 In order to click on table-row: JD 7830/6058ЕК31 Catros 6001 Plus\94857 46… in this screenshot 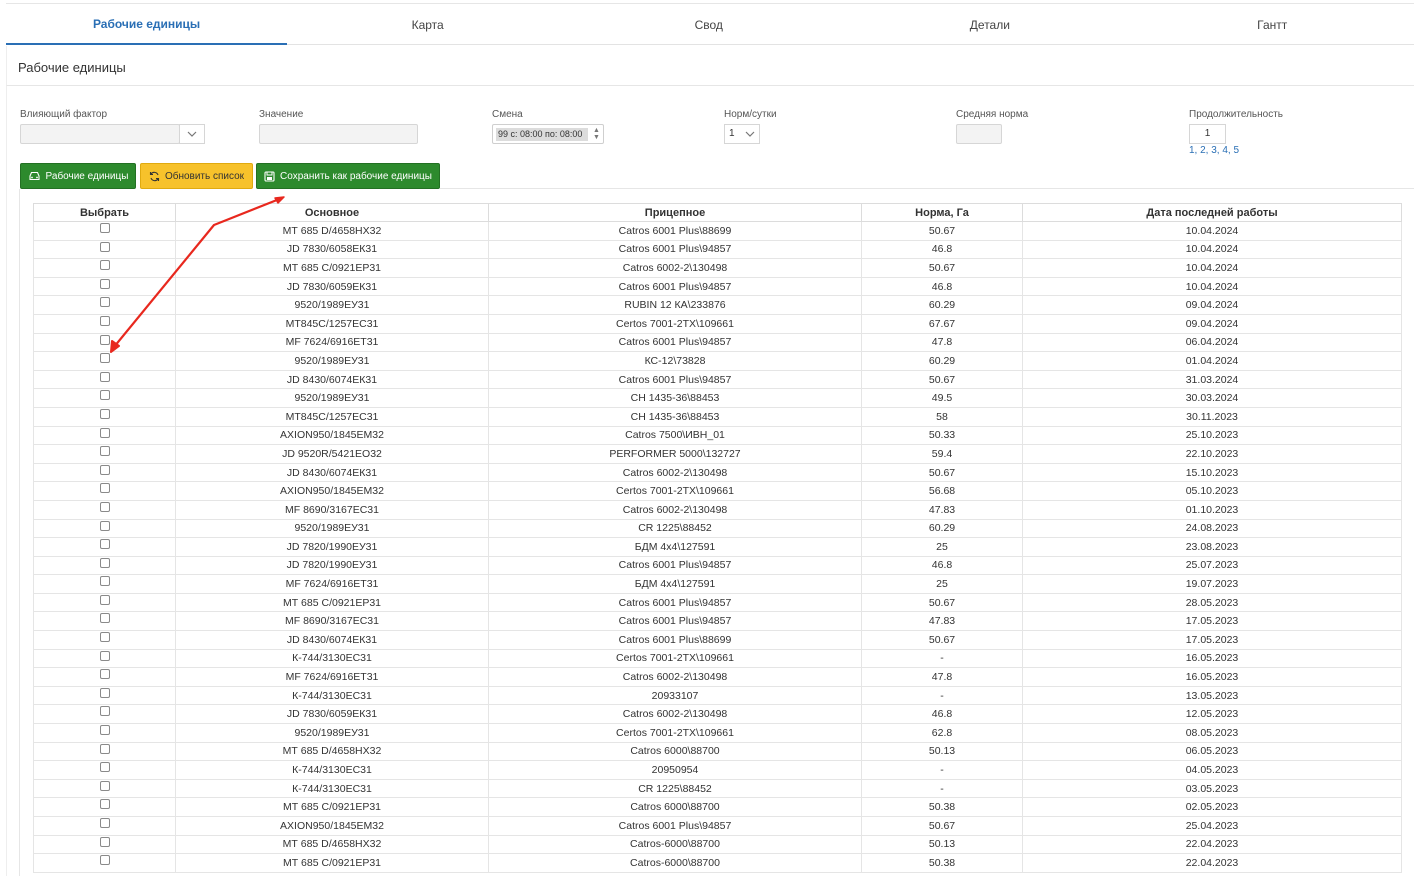, I will do `click(717, 249)`.